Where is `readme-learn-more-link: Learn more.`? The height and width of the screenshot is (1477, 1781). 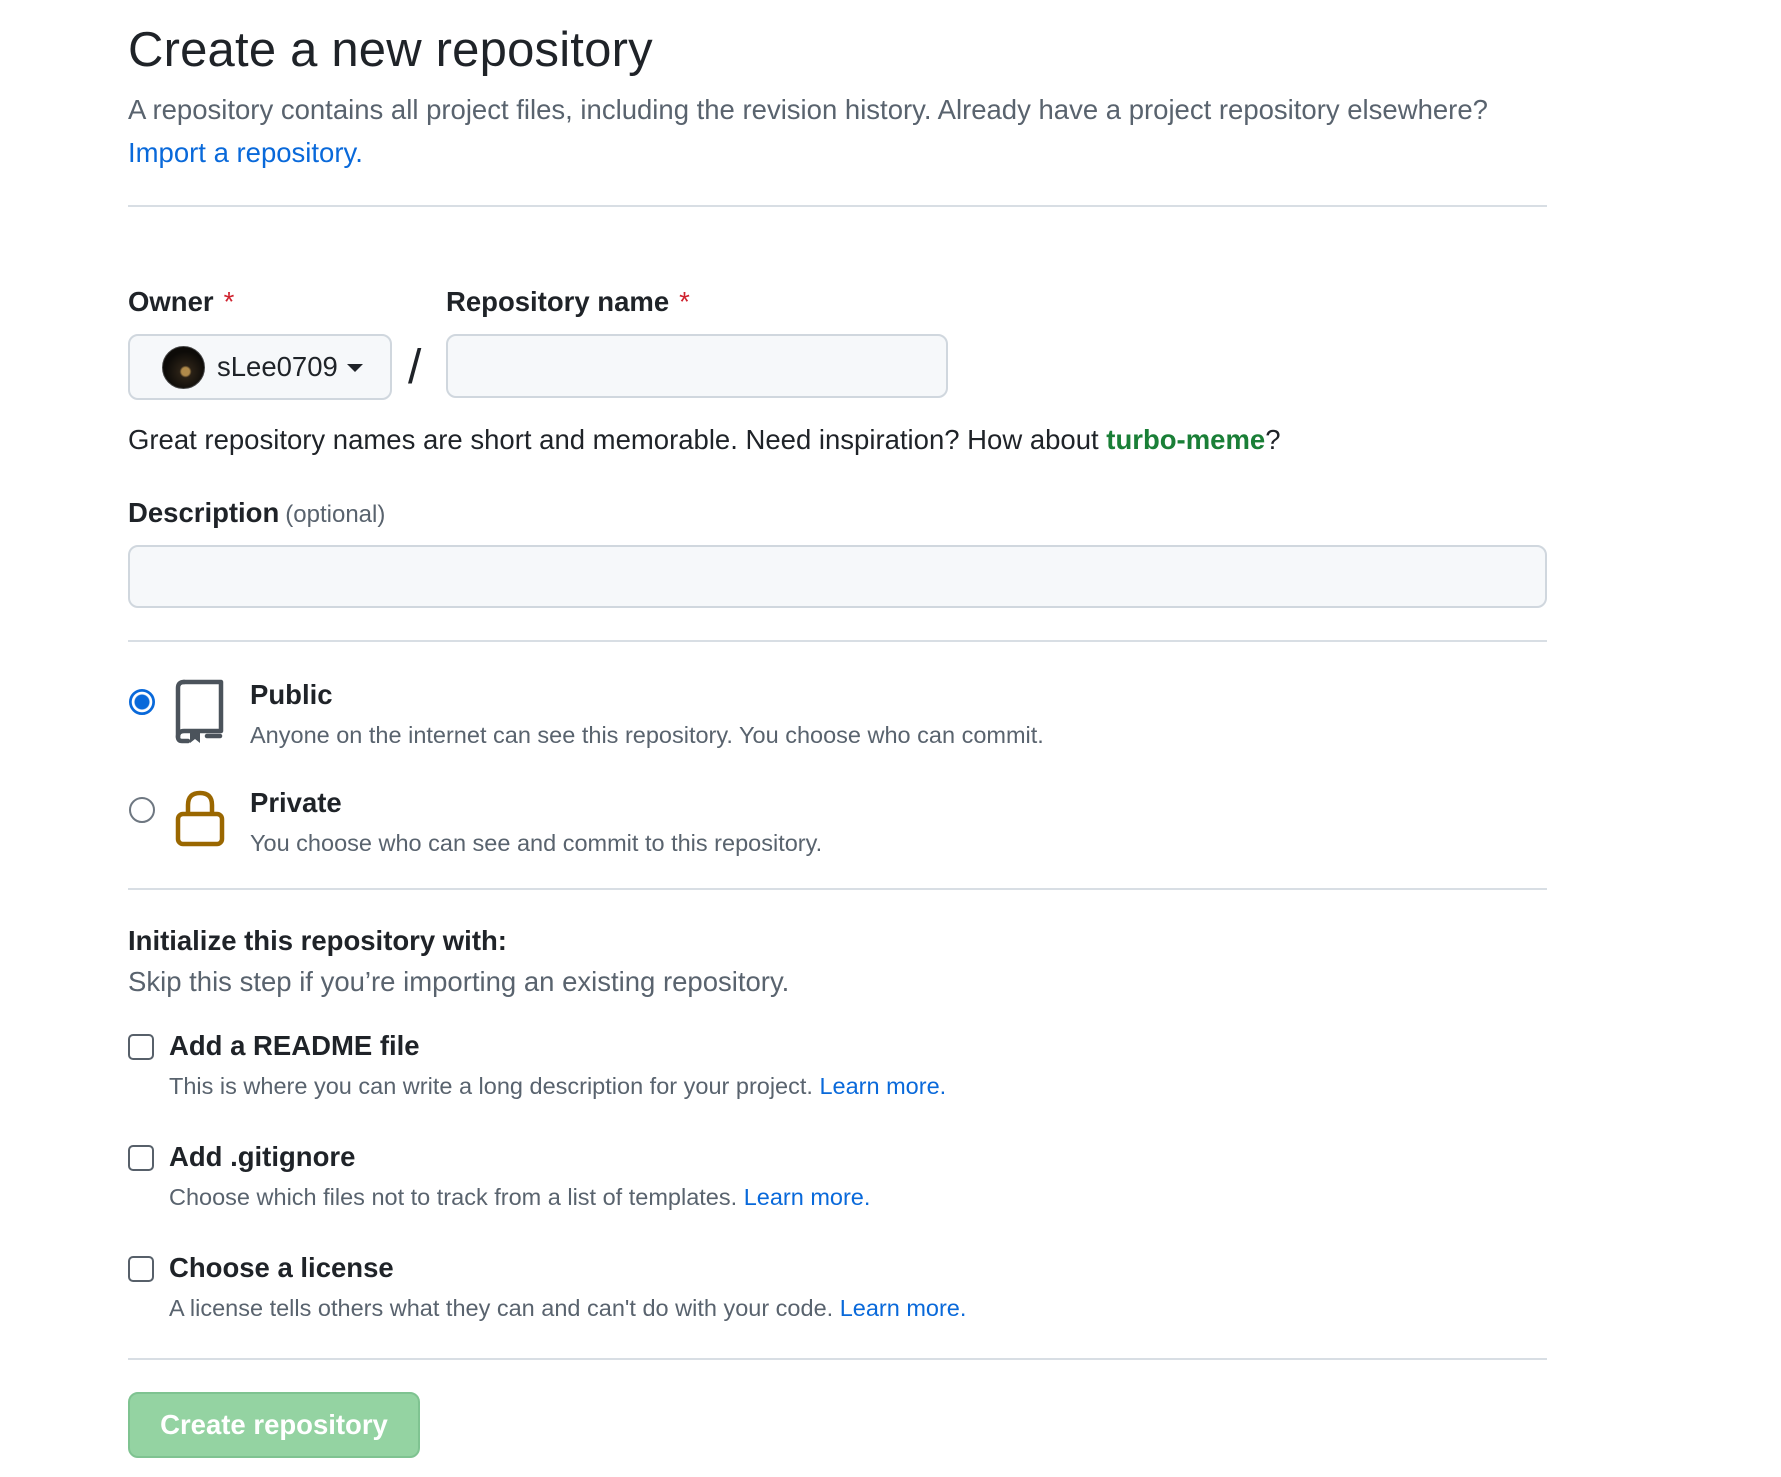 readme-learn-more-link: Learn more. is located at coordinates (882, 1086).